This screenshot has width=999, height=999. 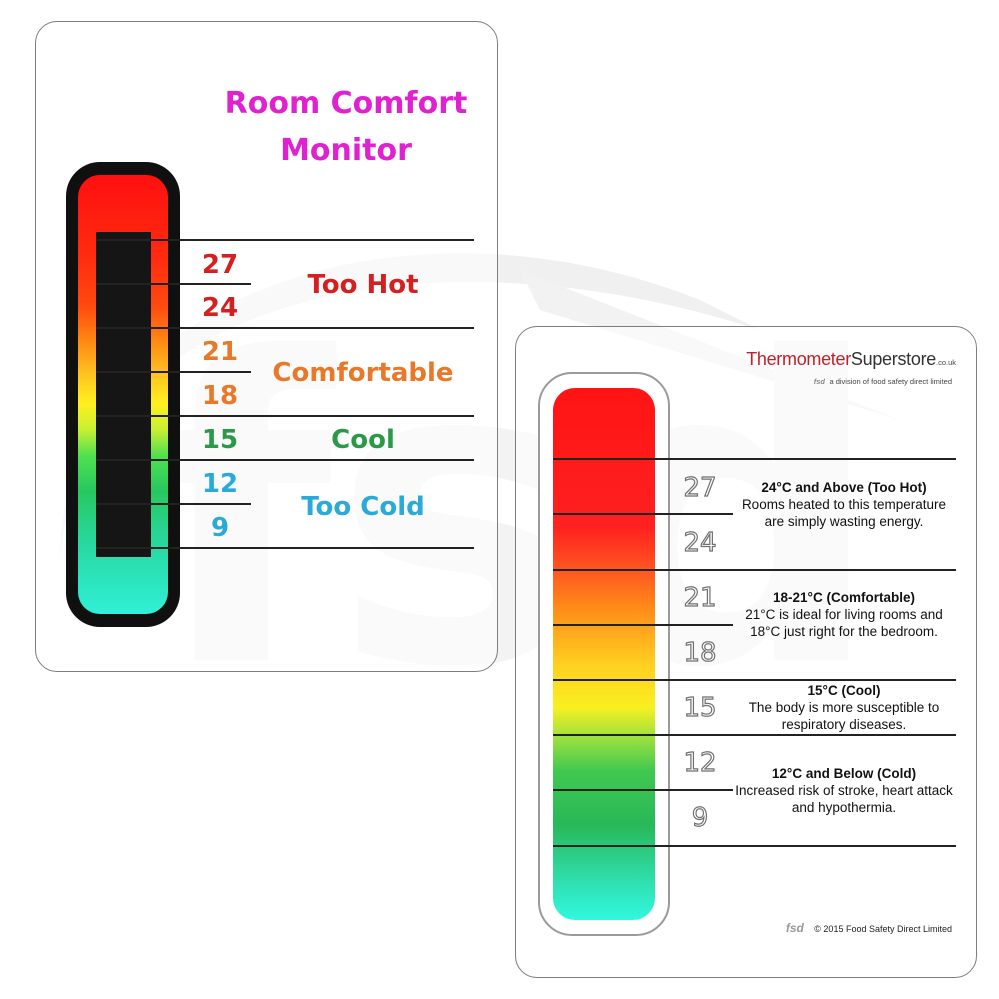 I want to click on fsd-small-logo: fsd, so click(x=819, y=381).